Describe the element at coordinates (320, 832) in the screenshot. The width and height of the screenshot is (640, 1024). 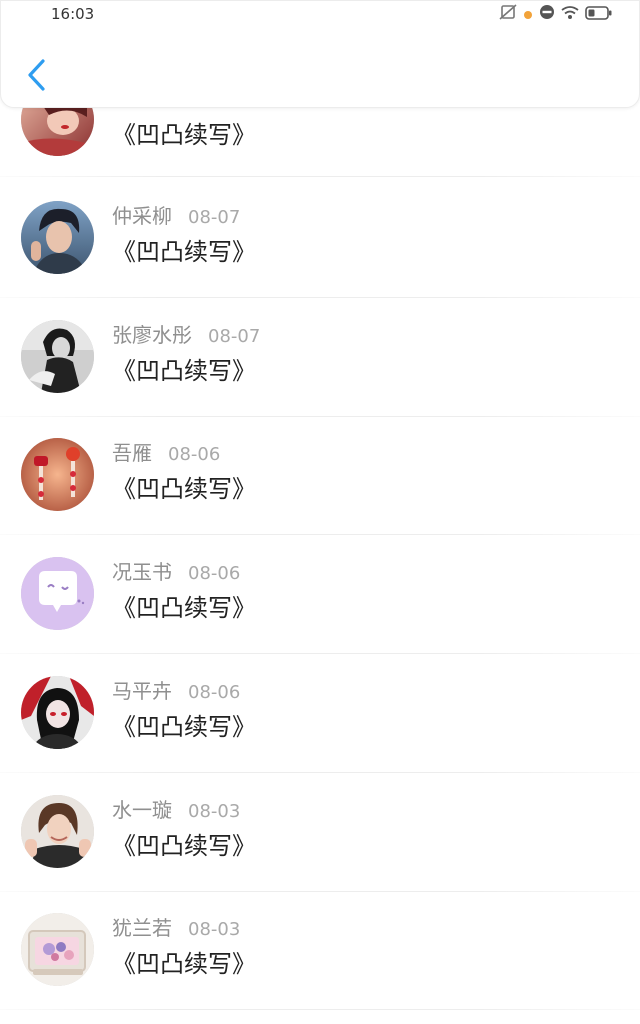
I see `message-row: 水一璇 08-03 《凹凸续写》` at that location.